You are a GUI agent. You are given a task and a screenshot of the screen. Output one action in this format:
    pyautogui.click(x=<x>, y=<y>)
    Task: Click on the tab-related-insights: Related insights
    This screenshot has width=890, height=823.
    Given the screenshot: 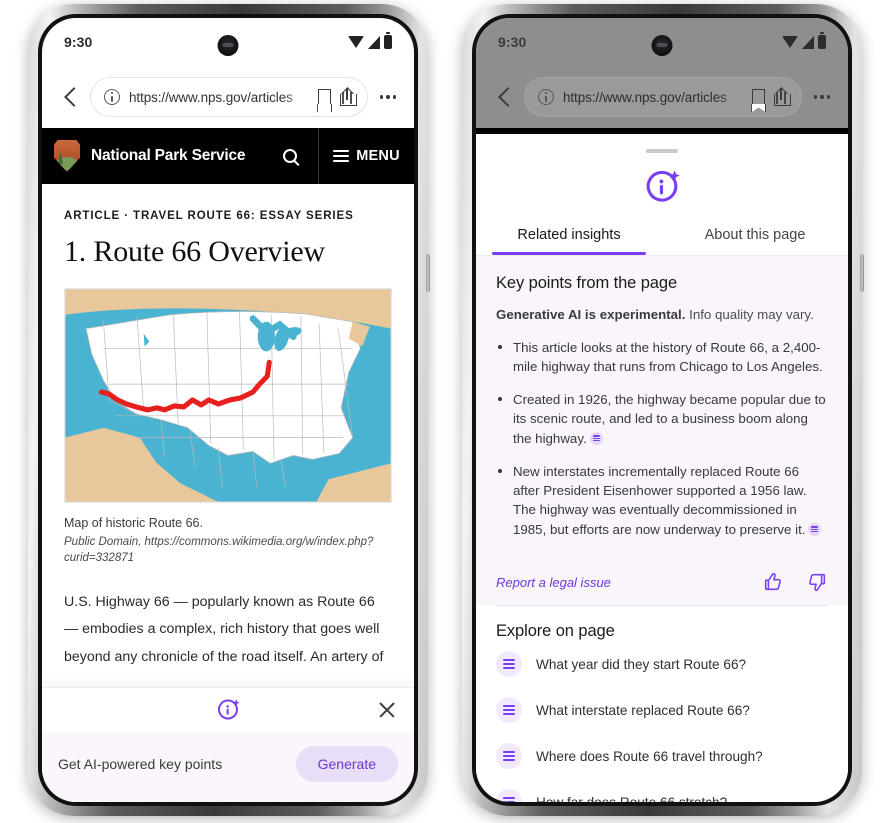 What is the action you would take?
    pyautogui.click(x=569, y=241)
    